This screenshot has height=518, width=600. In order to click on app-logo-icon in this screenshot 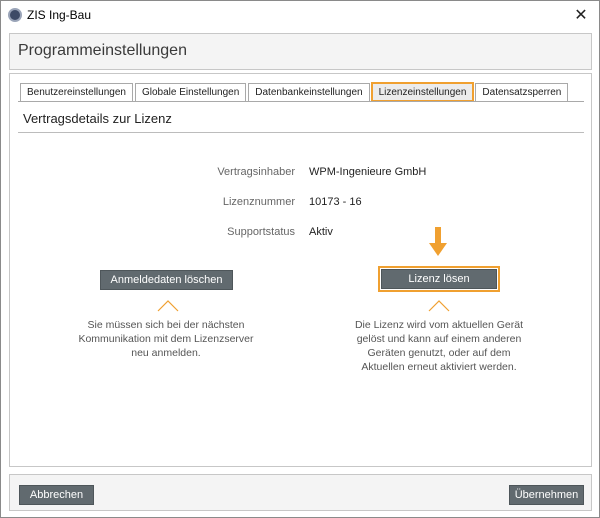, I will do `click(15, 15)`.